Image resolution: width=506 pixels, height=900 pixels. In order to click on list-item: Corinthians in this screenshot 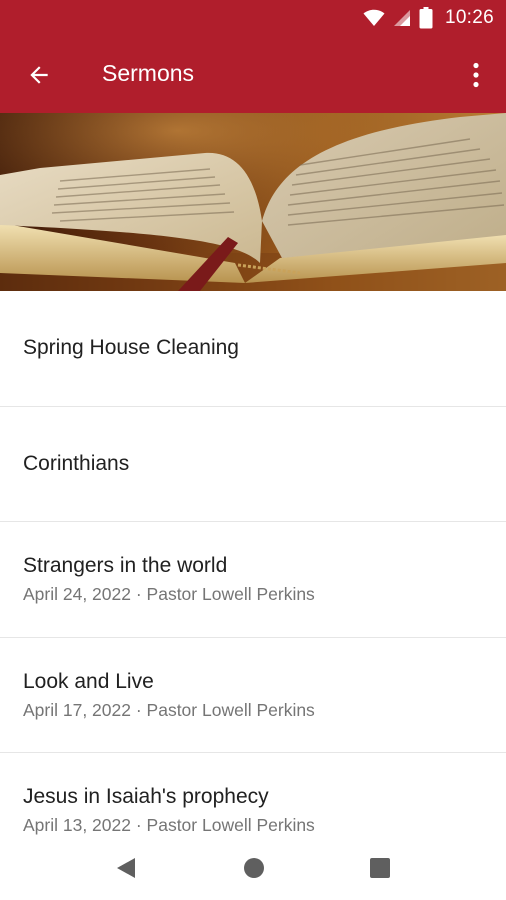, I will do `click(253, 464)`.